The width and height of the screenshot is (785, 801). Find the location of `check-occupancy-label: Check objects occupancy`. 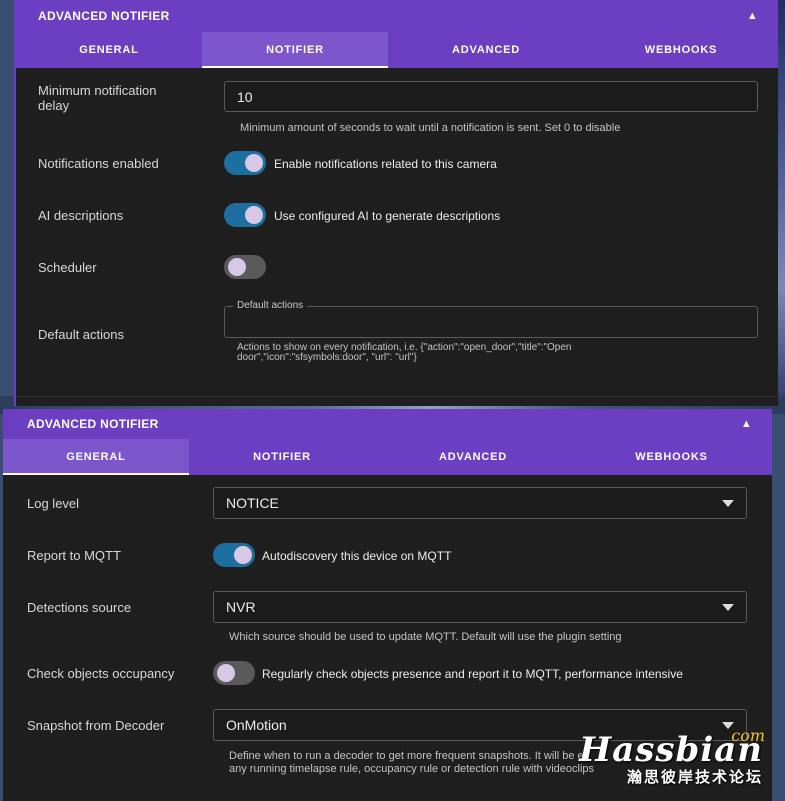

check-occupancy-label: Check objects occupancy is located at coordinates (101, 673).